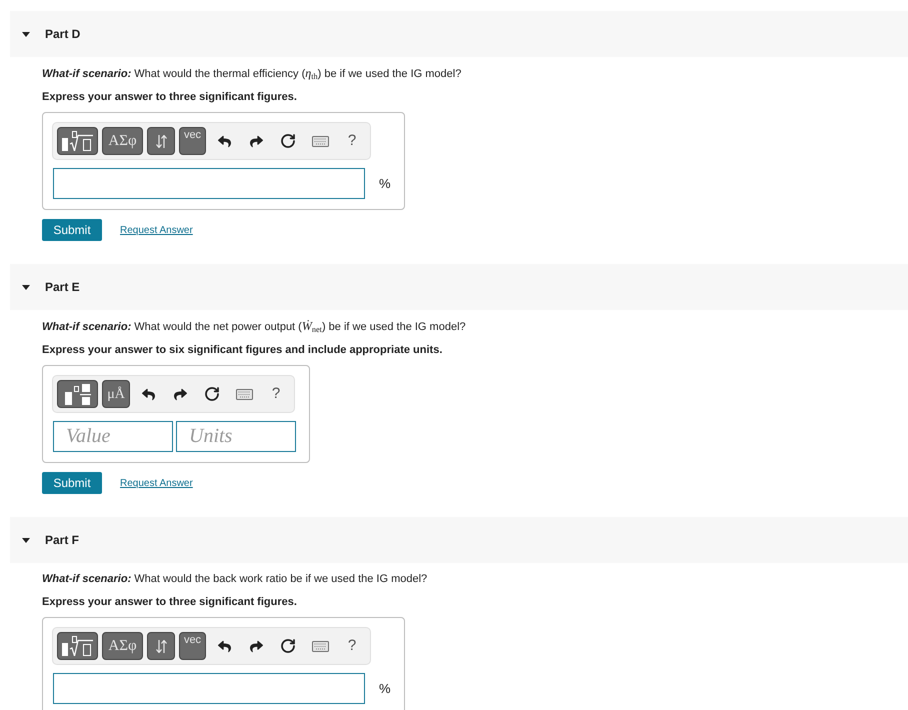  I want to click on part-header: Part E, so click(459, 287).